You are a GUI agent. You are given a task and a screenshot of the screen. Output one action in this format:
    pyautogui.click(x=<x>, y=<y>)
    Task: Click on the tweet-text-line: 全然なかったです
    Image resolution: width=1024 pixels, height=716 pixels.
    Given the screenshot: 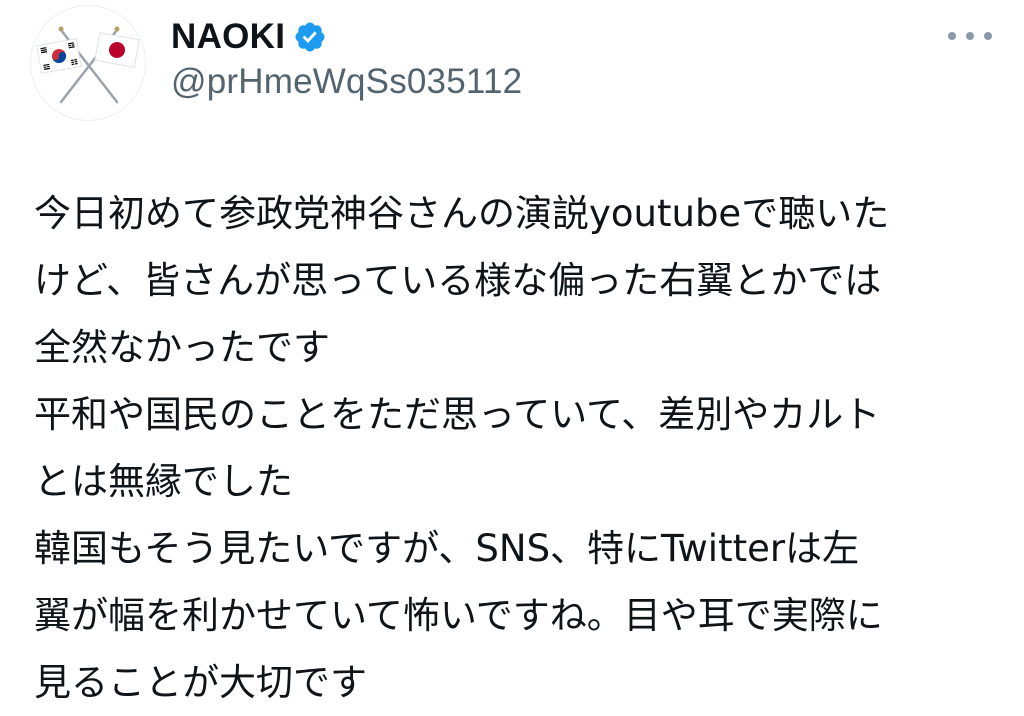 What is the action you would take?
    pyautogui.click(x=182, y=347)
    